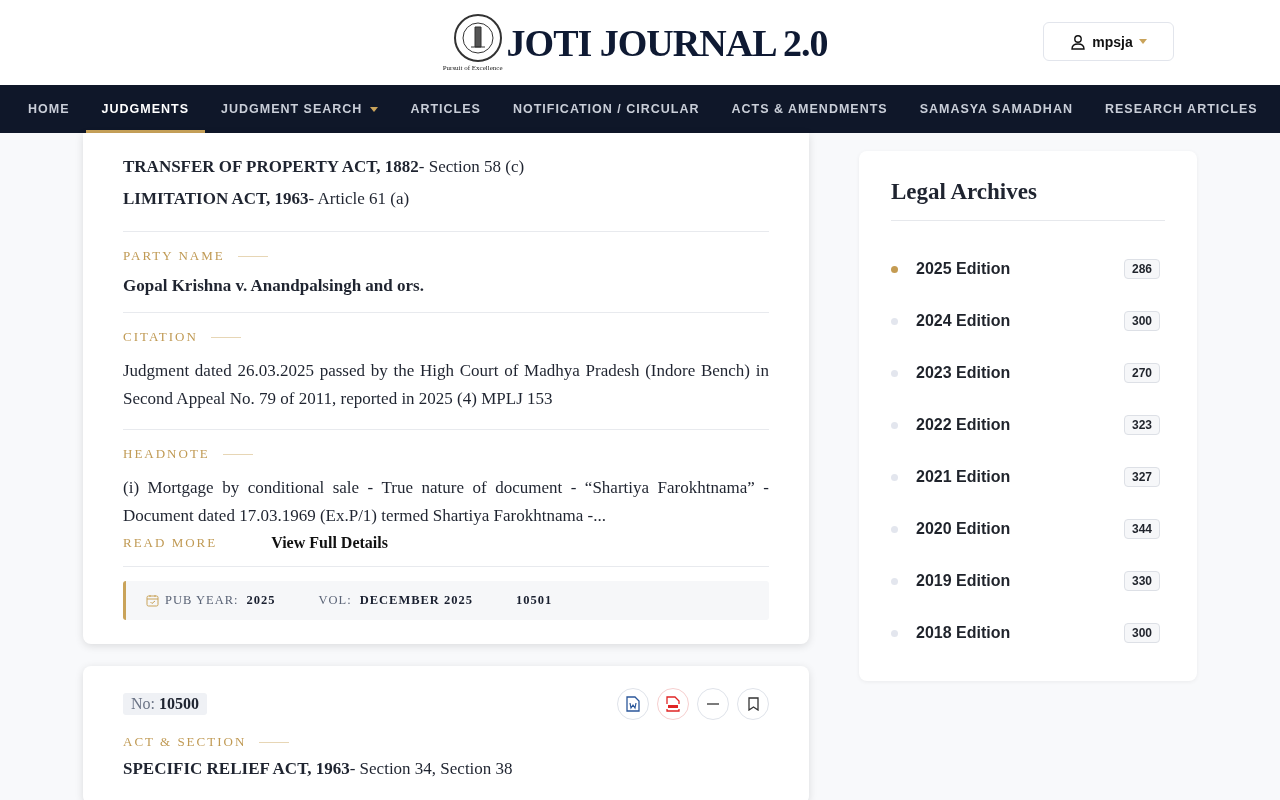  I want to click on meta-label: PUB YEAR:, so click(202, 600).